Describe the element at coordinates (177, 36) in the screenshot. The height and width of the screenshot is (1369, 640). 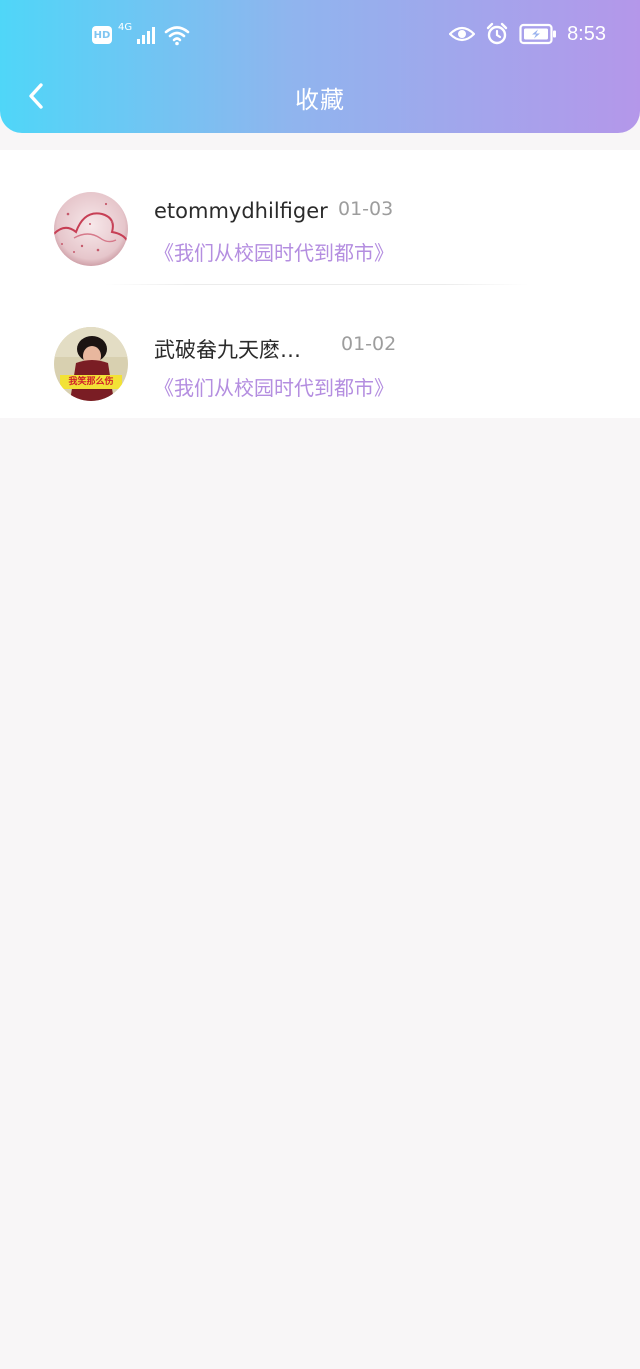
I see `wifi-icon` at that location.